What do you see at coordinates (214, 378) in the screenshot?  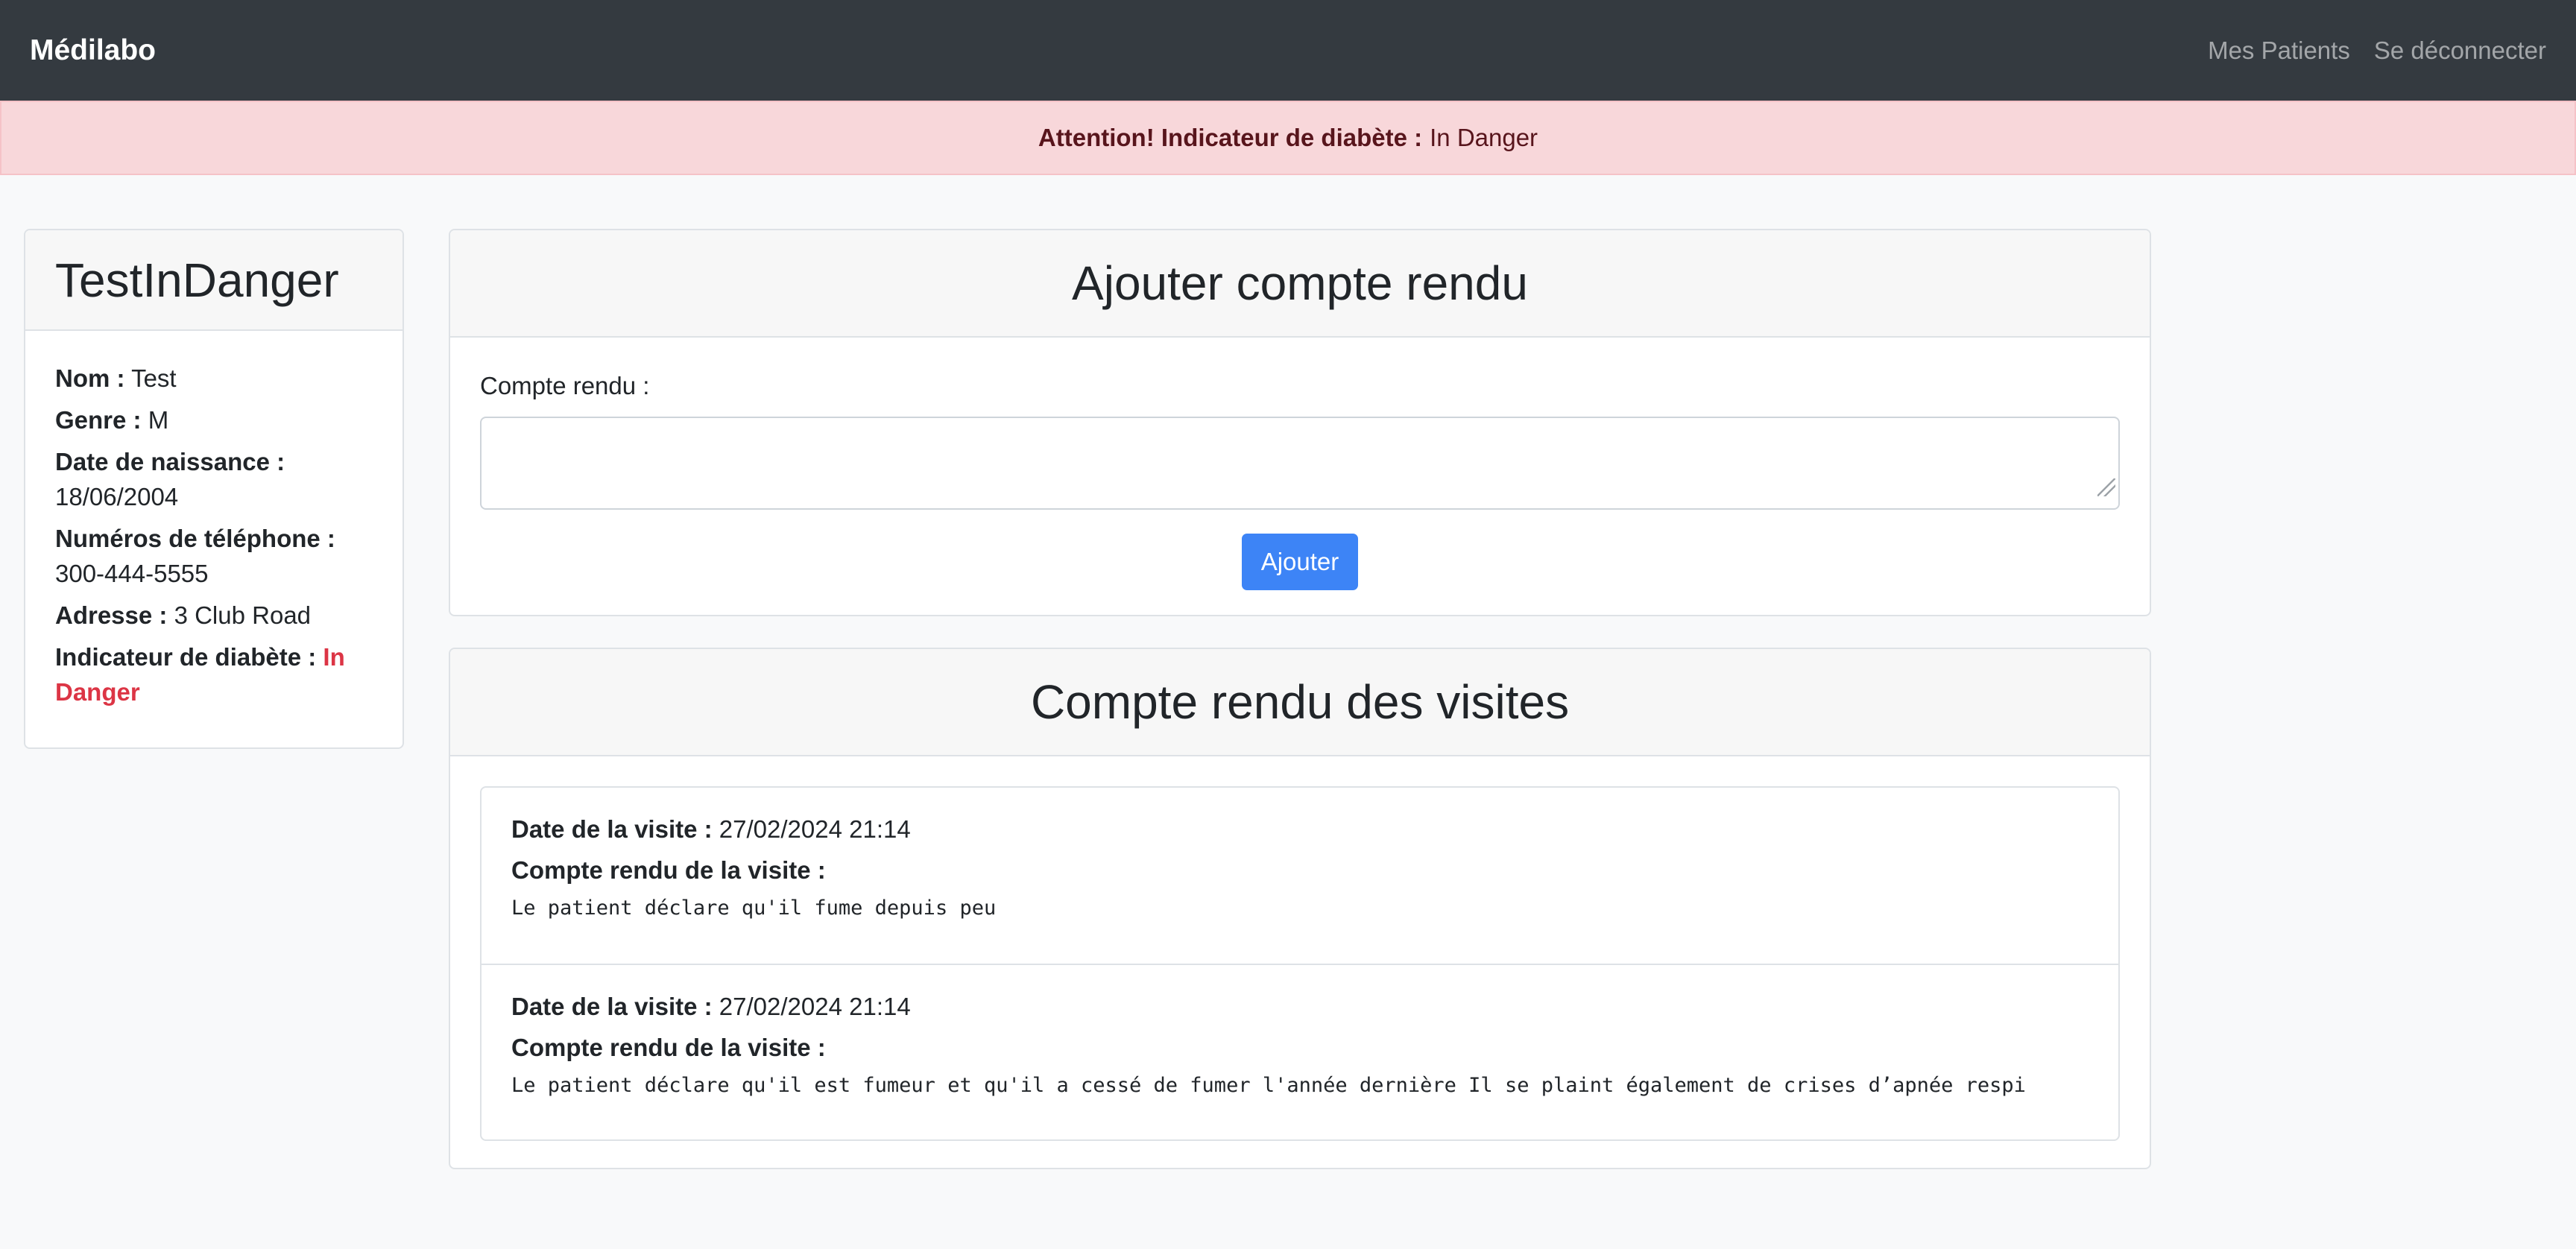 I see `patient-nom-row: Nom : Test` at bounding box center [214, 378].